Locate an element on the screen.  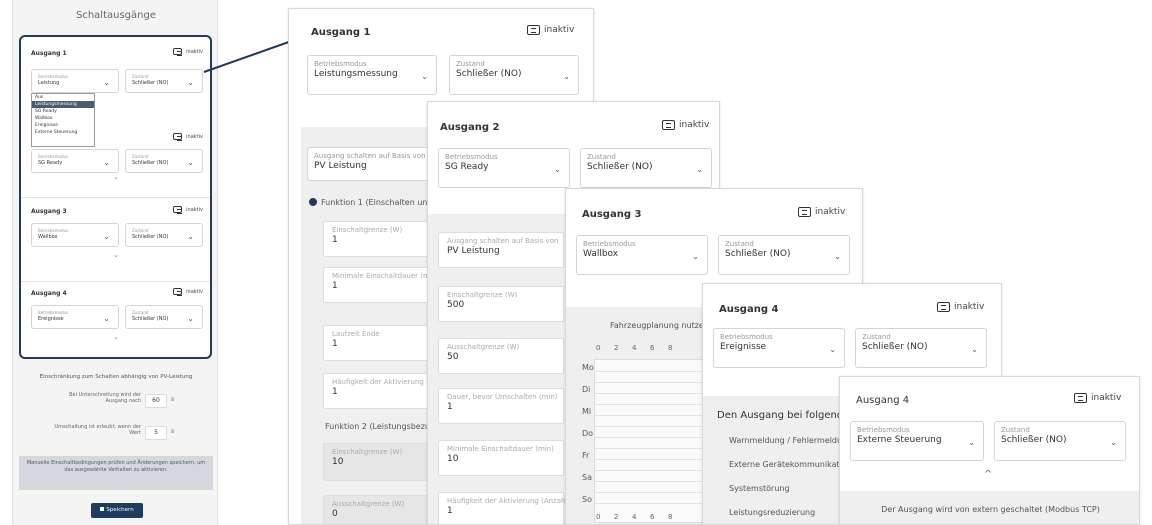
radio-icon is located at coordinates (313, 202).